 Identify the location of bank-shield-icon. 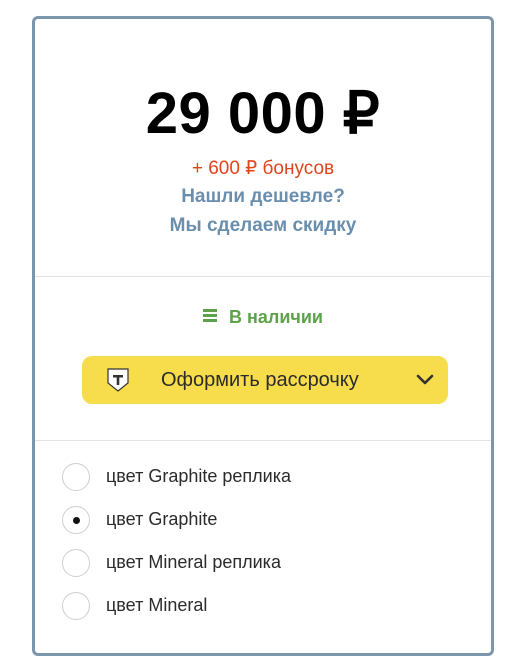
(118, 380).